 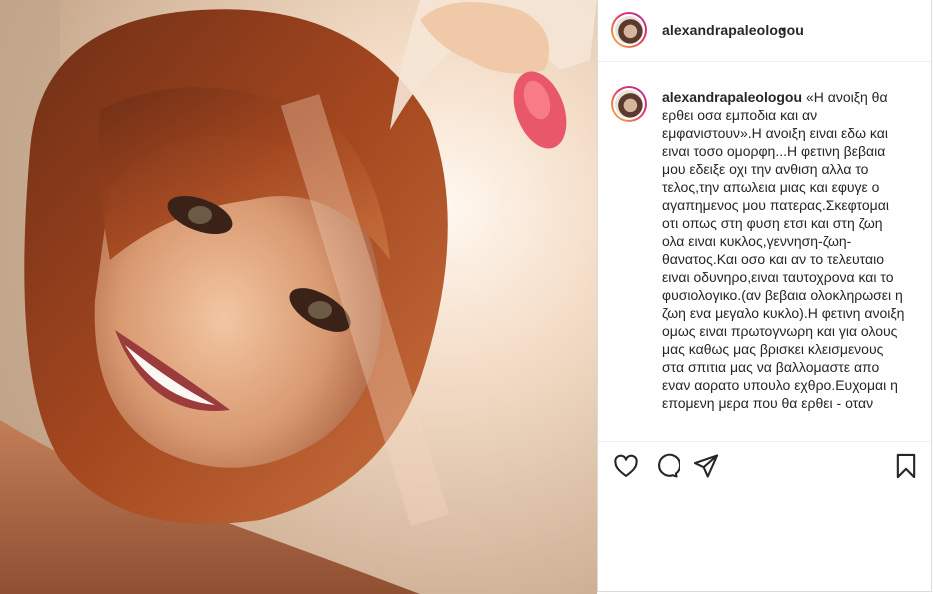 What do you see at coordinates (626, 466) in the screenshot?
I see `like-icon` at bounding box center [626, 466].